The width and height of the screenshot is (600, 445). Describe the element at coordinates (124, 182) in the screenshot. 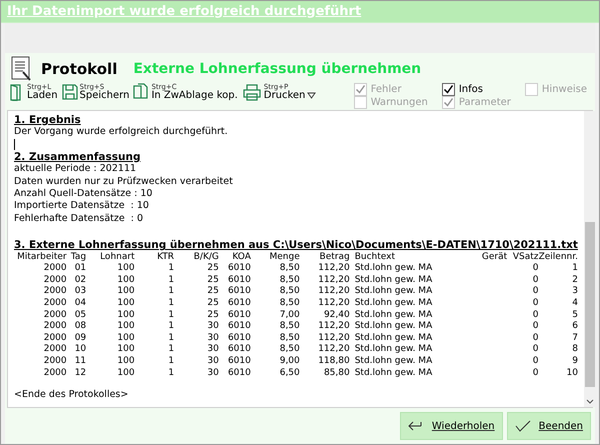

I see `summary-line: Daten wurden nur zu Prüfzwecken verarbeitet` at that location.